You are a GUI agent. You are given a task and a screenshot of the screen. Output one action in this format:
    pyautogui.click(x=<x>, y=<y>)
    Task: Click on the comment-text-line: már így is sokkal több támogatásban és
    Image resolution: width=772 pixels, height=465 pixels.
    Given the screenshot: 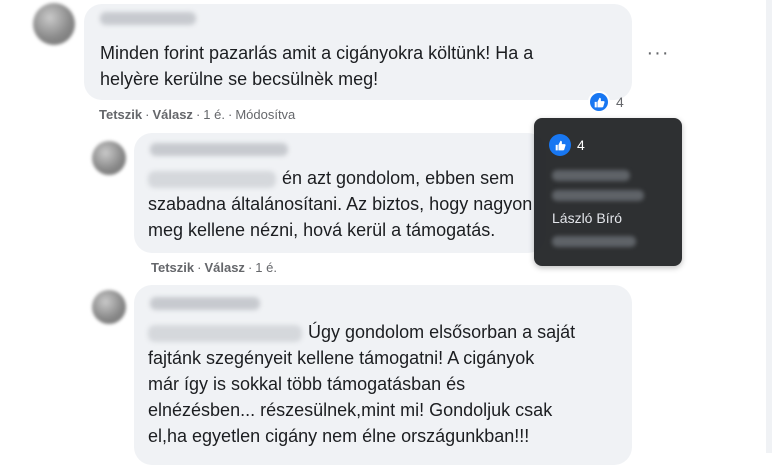 What is the action you would take?
    pyautogui.click(x=307, y=384)
    